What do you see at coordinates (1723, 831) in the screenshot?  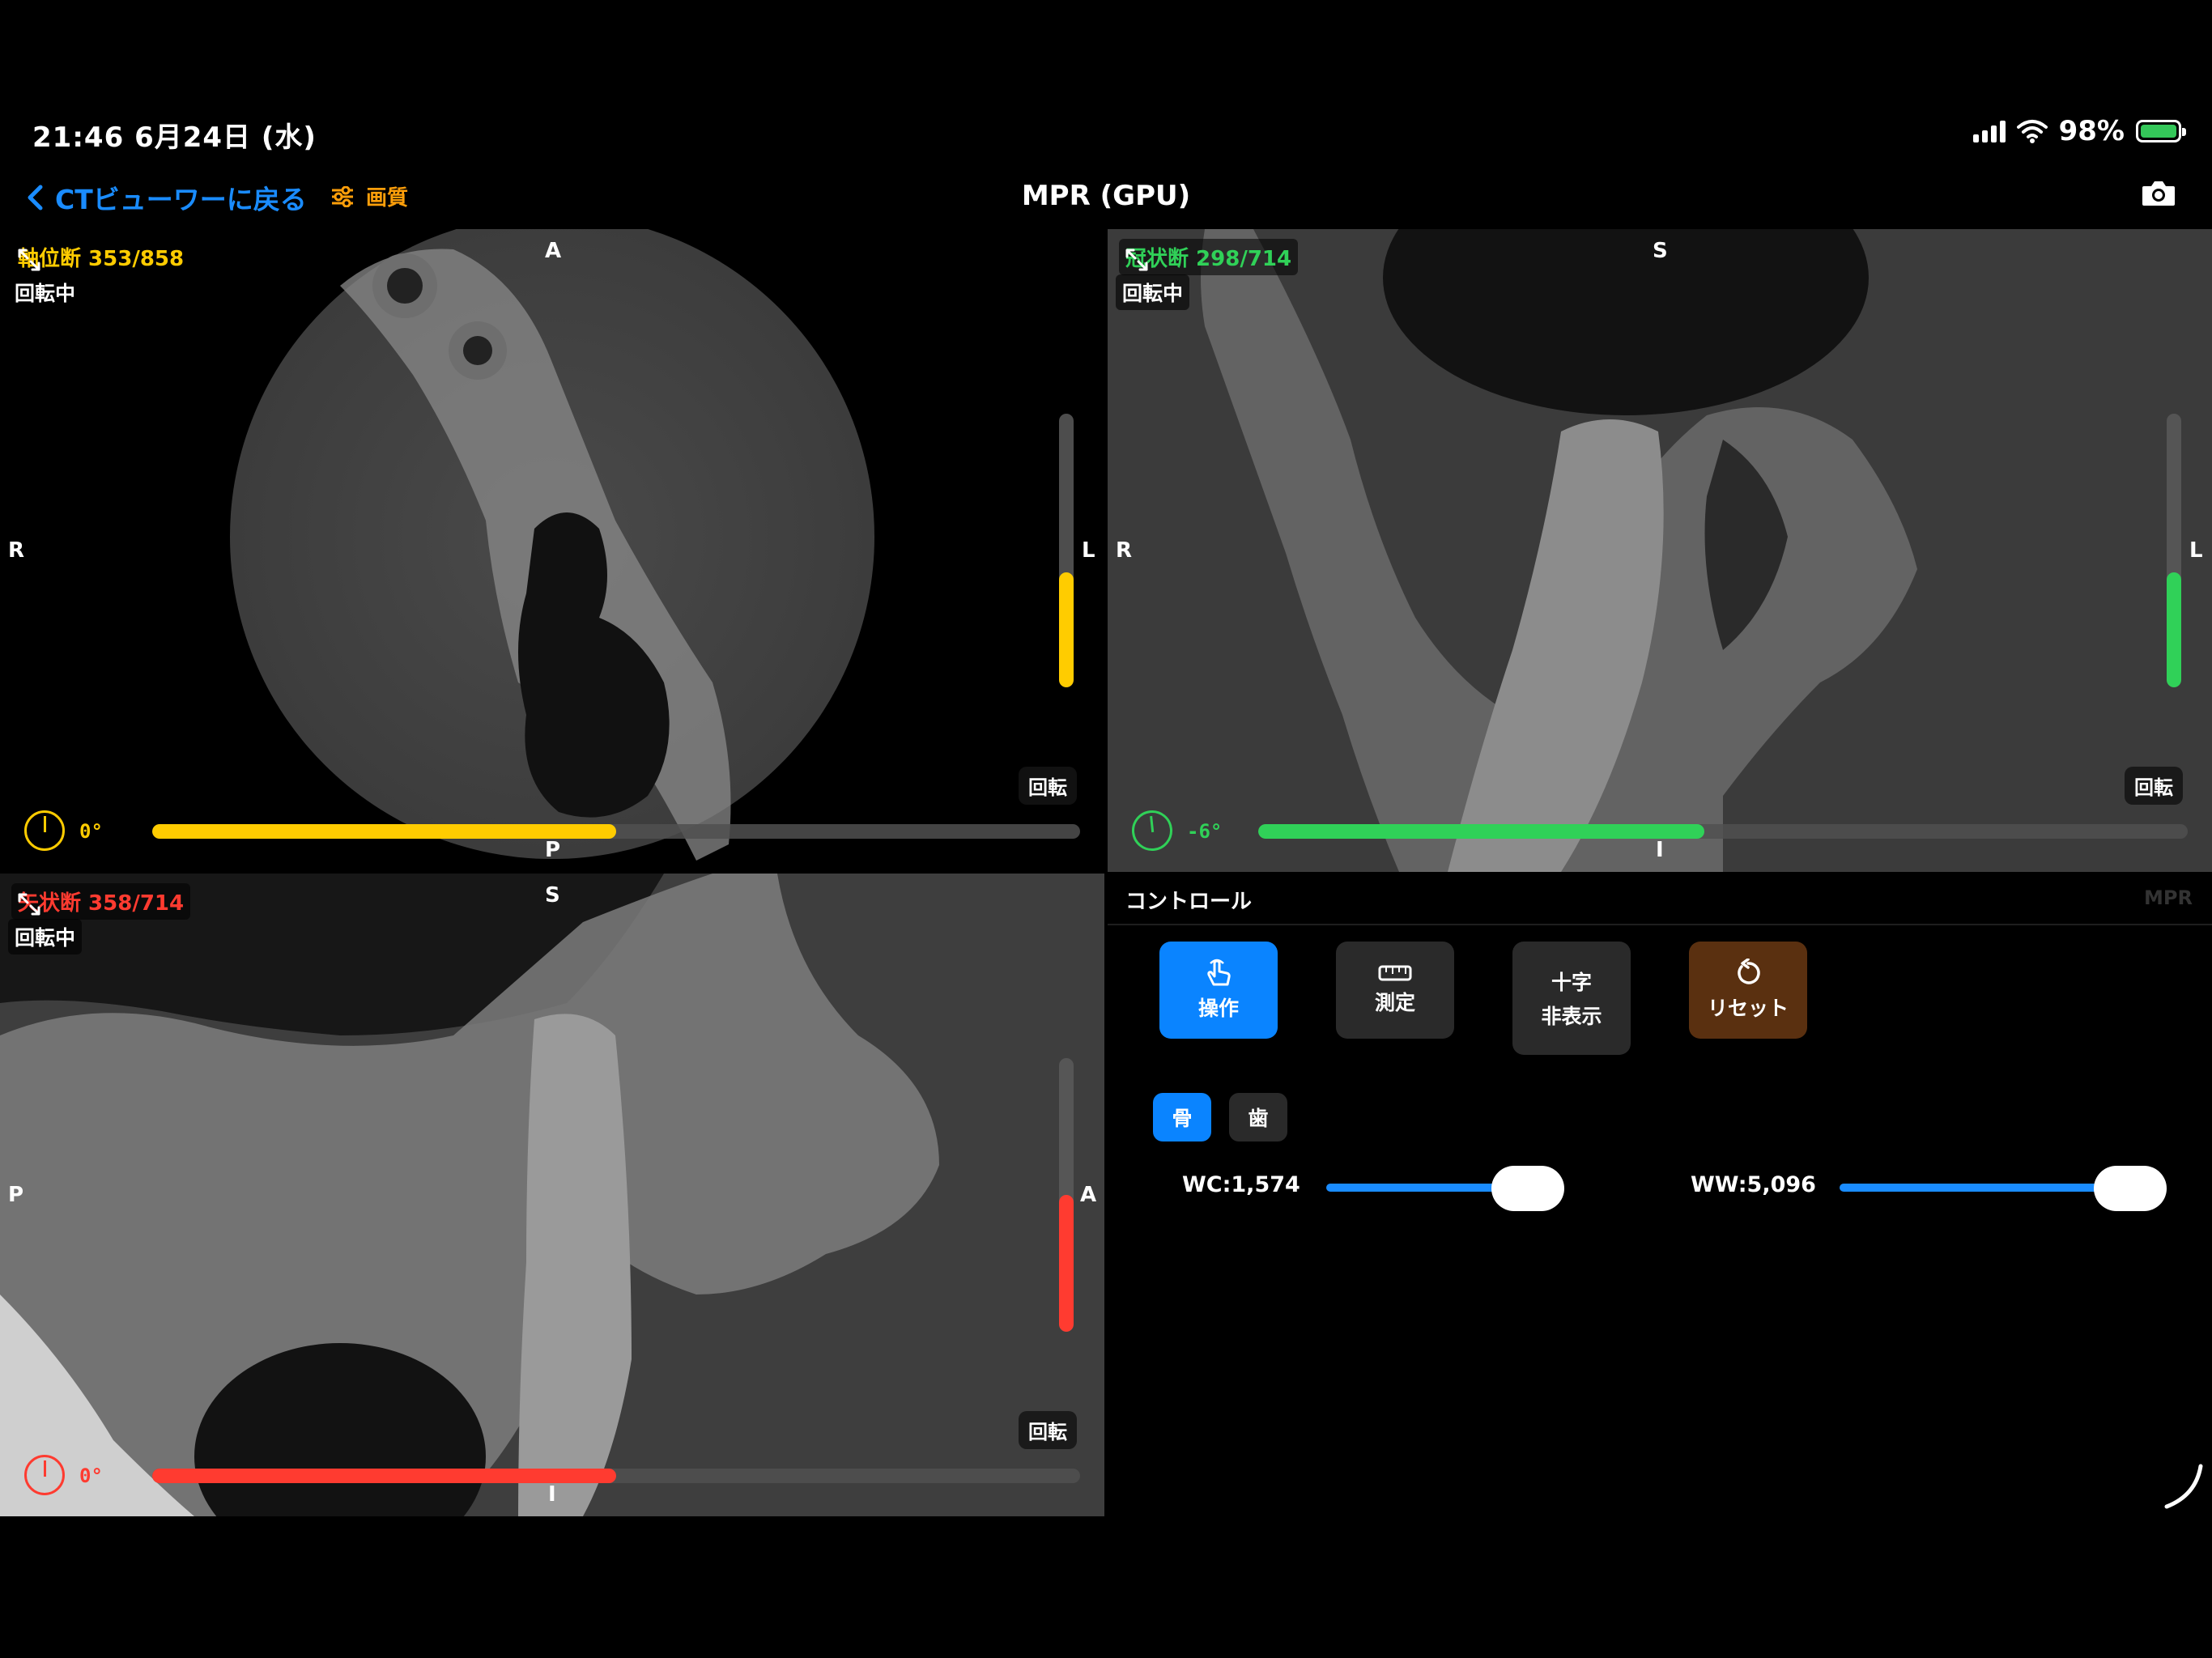 I see `coronal-slice-slider` at bounding box center [1723, 831].